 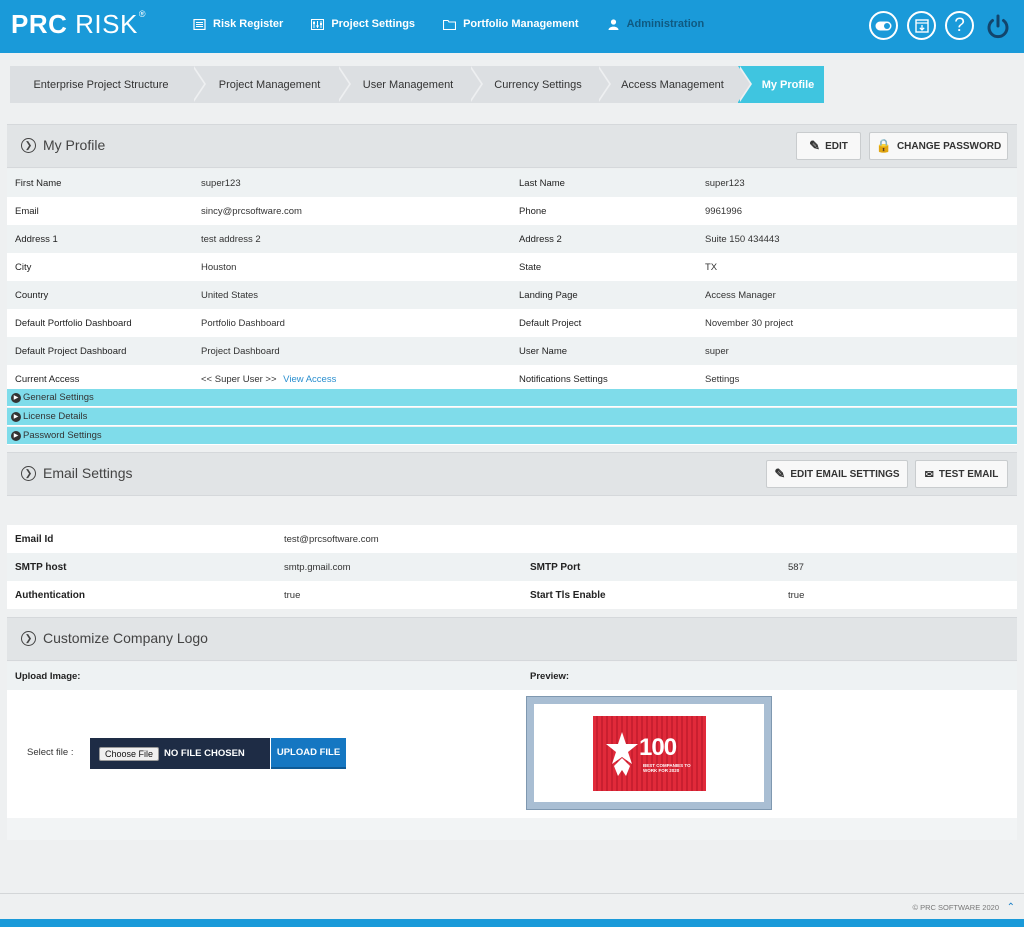 I want to click on test-email-button: ✉ TEST EMAIL, so click(x=961, y=474).